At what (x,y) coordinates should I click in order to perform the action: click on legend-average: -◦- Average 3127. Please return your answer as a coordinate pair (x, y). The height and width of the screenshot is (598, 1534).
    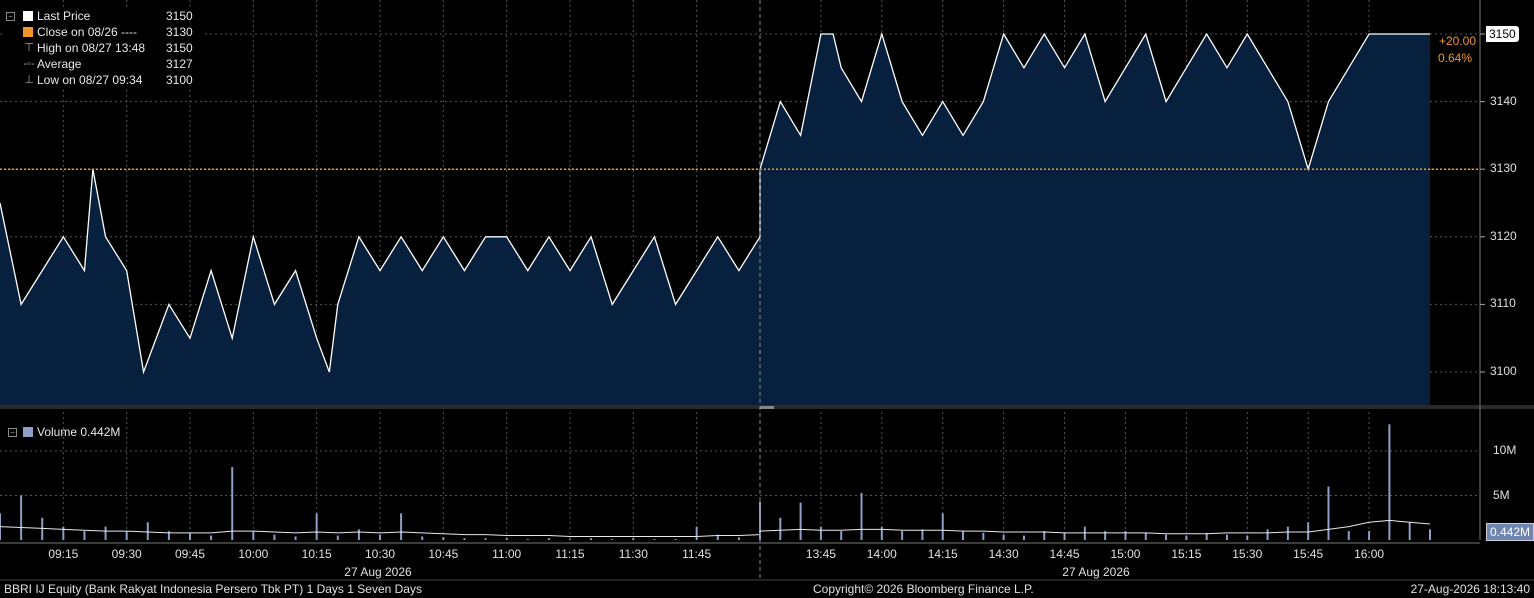
    Looking at the image, I should click on (104, 64).